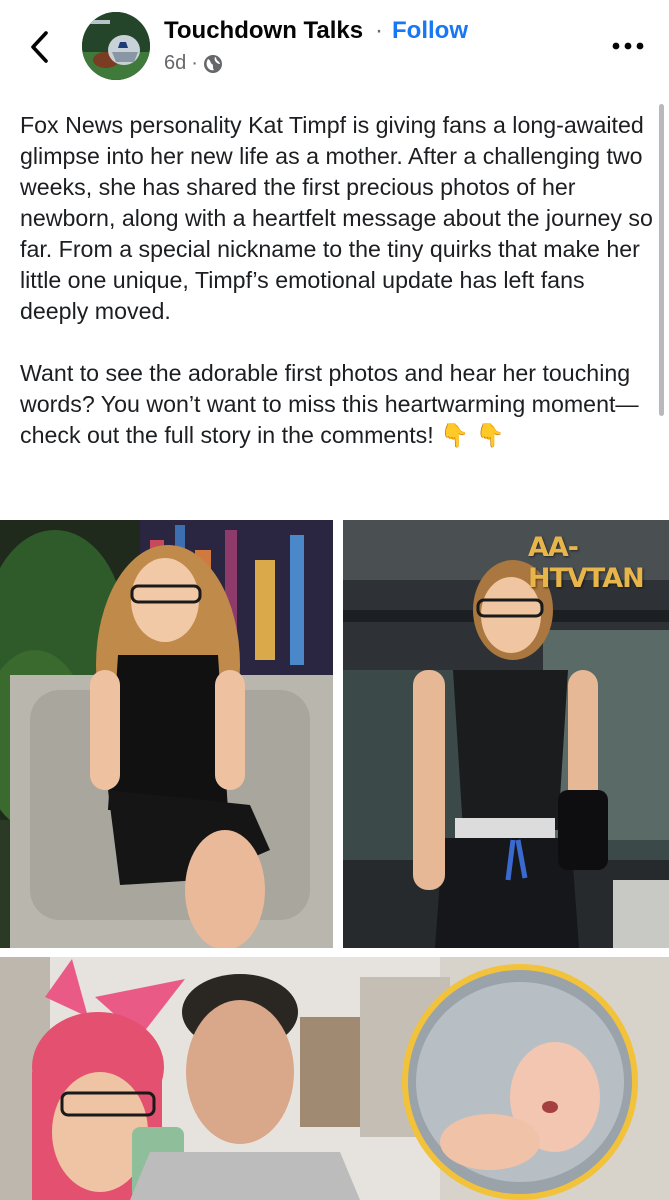 Image resolution: width=669 pixels, height=1200 pixels. What do you see at coordinates (175, 63) in the screenshot?
I see `post-time: 6d` at bounding box center [175, 63].